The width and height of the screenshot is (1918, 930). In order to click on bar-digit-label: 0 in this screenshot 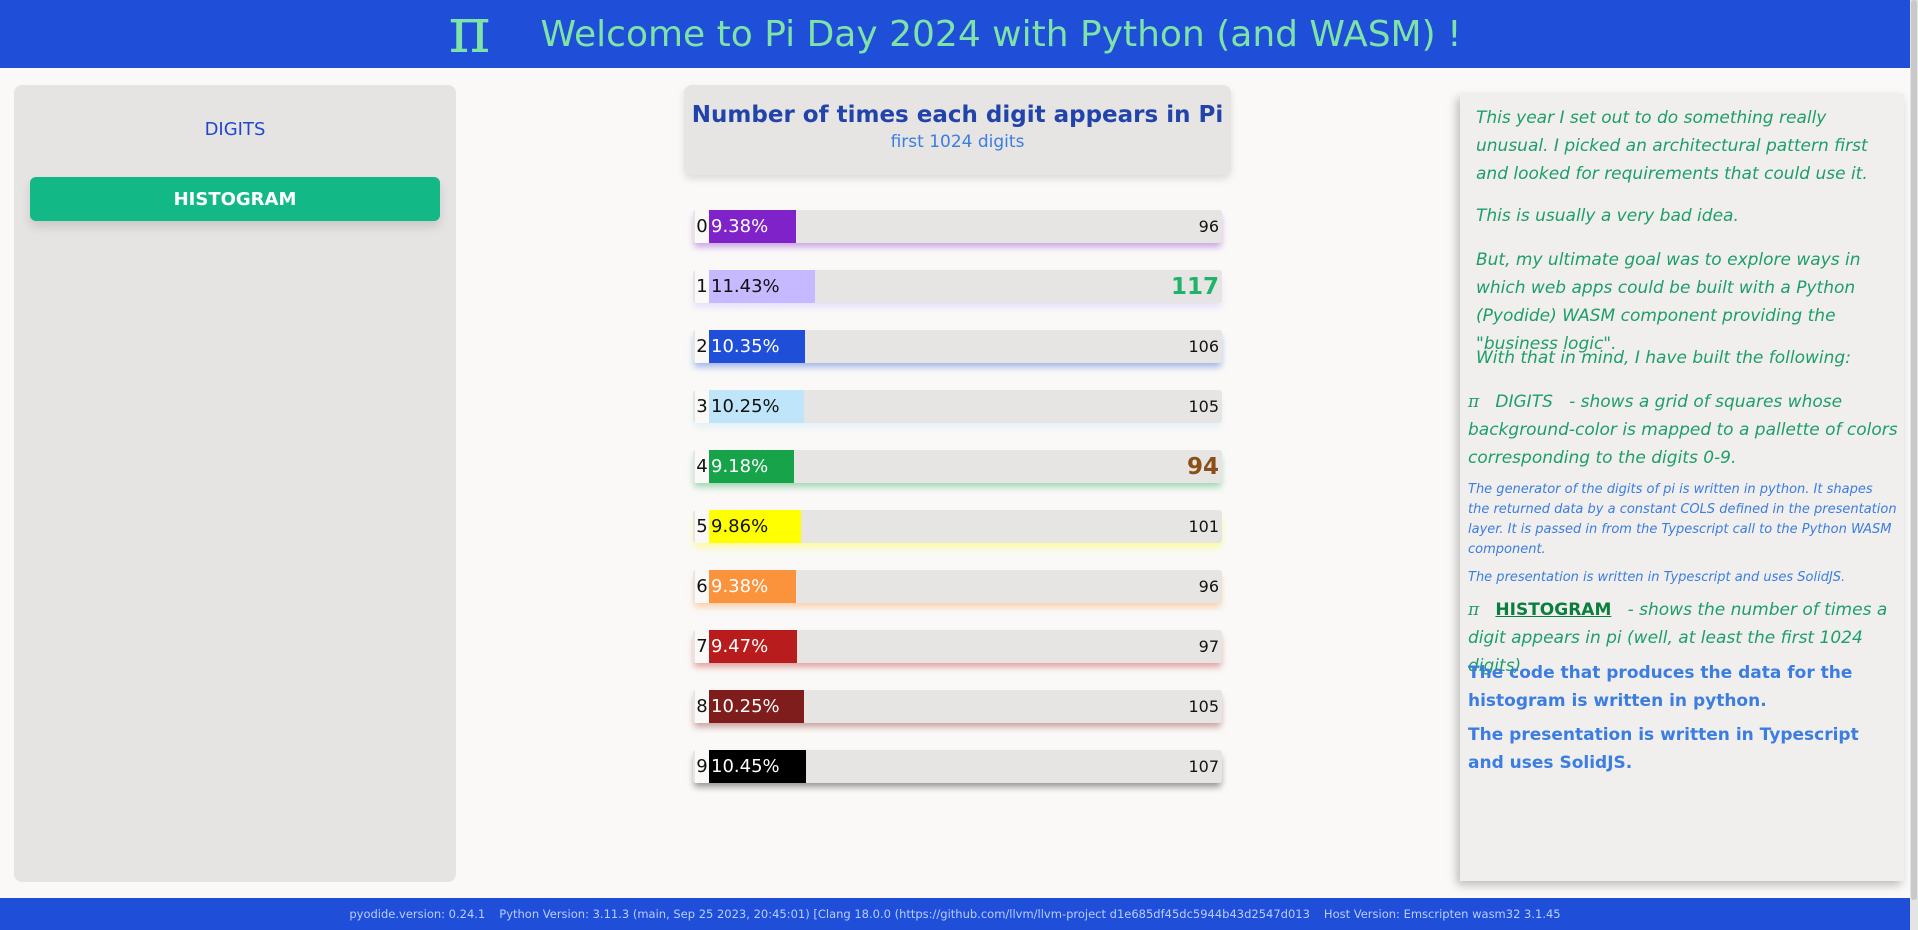, I will do `click(702, 226)`.